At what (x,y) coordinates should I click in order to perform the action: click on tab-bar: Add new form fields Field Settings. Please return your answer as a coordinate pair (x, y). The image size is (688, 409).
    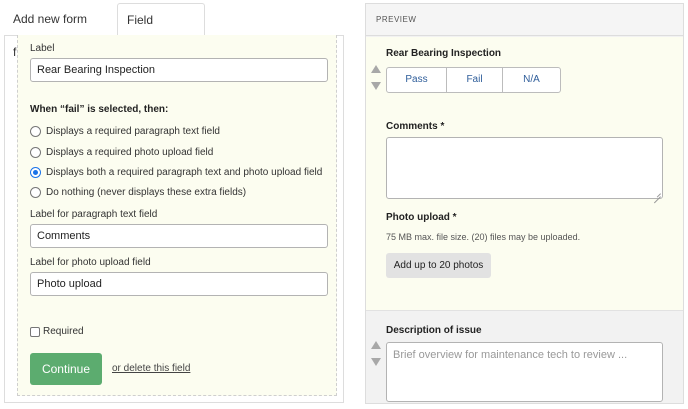
    Looking at the image, I should click on (174, 31).